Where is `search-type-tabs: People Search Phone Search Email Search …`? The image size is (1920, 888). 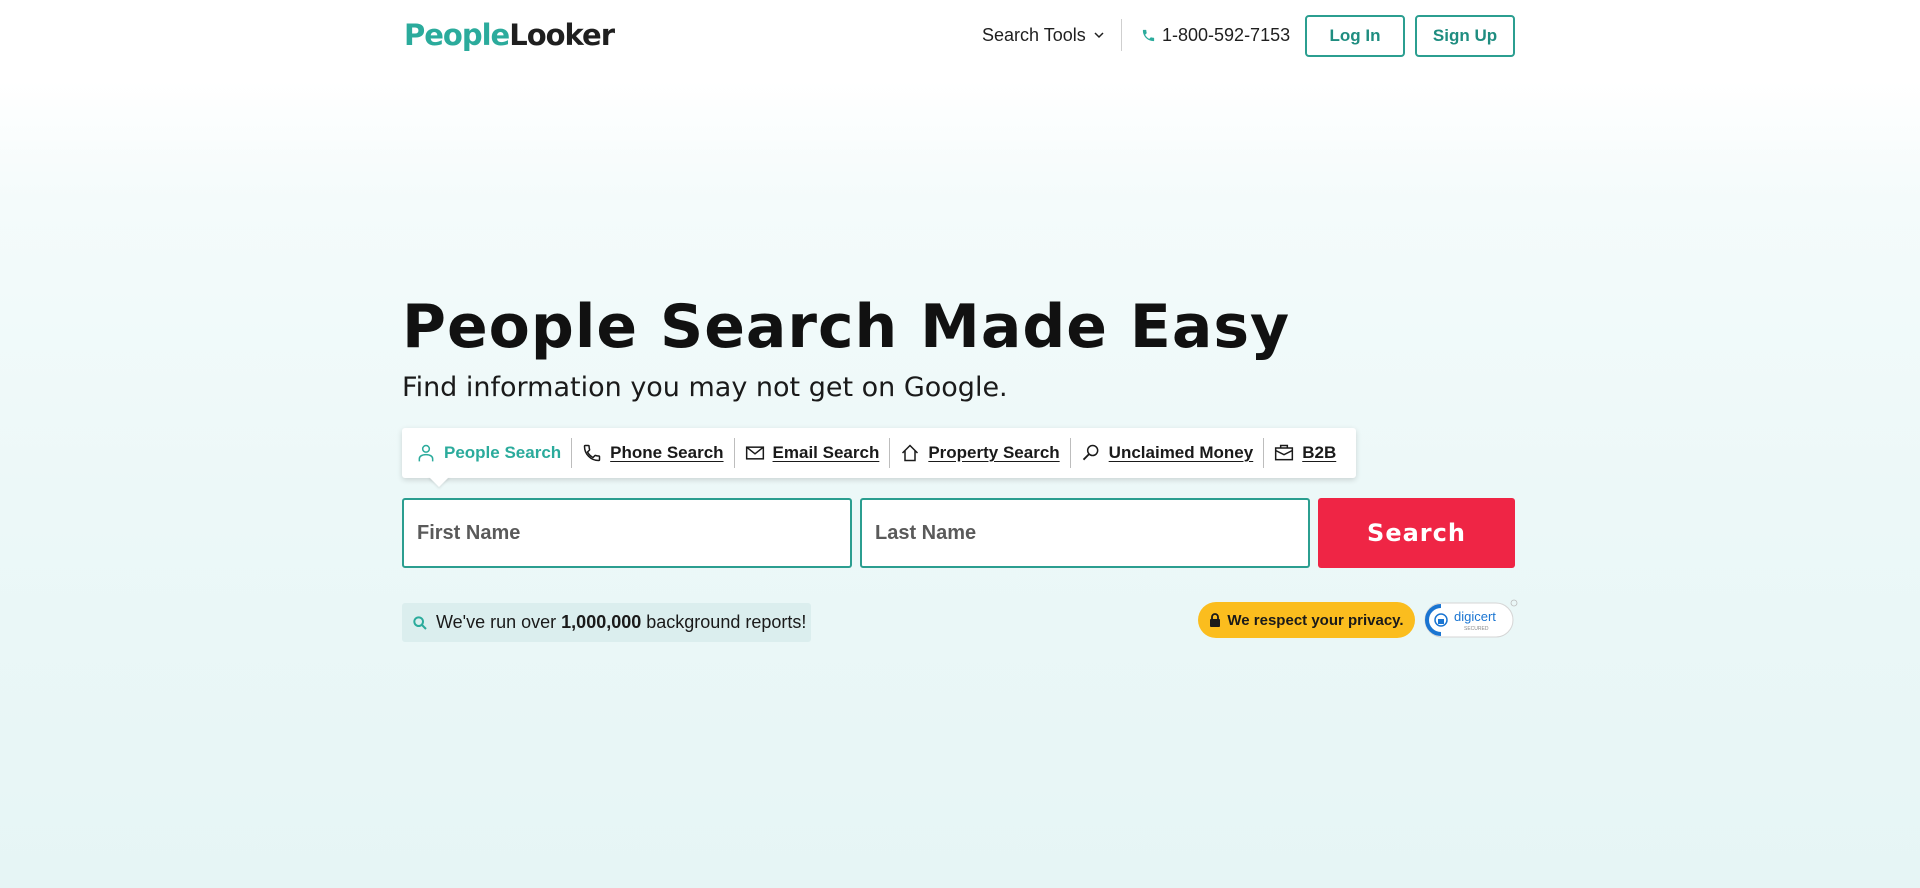 search-type-tabs: People Search Phone Search Email Search … is located at coordinates (879, 453).